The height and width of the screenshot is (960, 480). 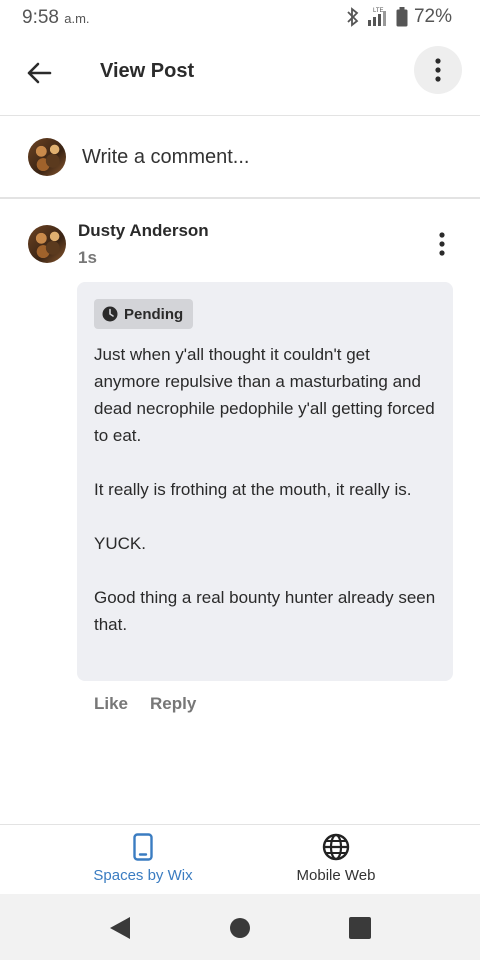 What do you see at coordinates (240, 18) in the screenshot?
I see `status-bar: 9:58 a.m. LTE 72%` at bounding box center [240, 18].